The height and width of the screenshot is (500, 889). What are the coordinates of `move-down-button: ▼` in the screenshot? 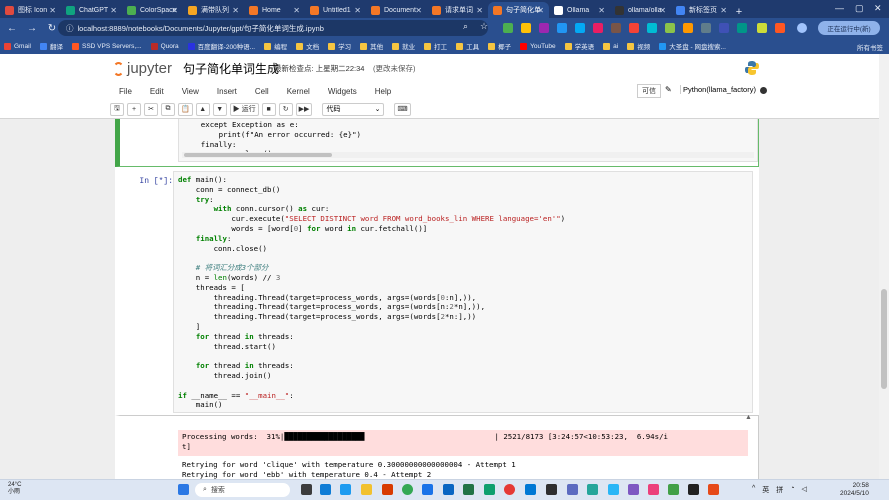 It's located at (219, 109).